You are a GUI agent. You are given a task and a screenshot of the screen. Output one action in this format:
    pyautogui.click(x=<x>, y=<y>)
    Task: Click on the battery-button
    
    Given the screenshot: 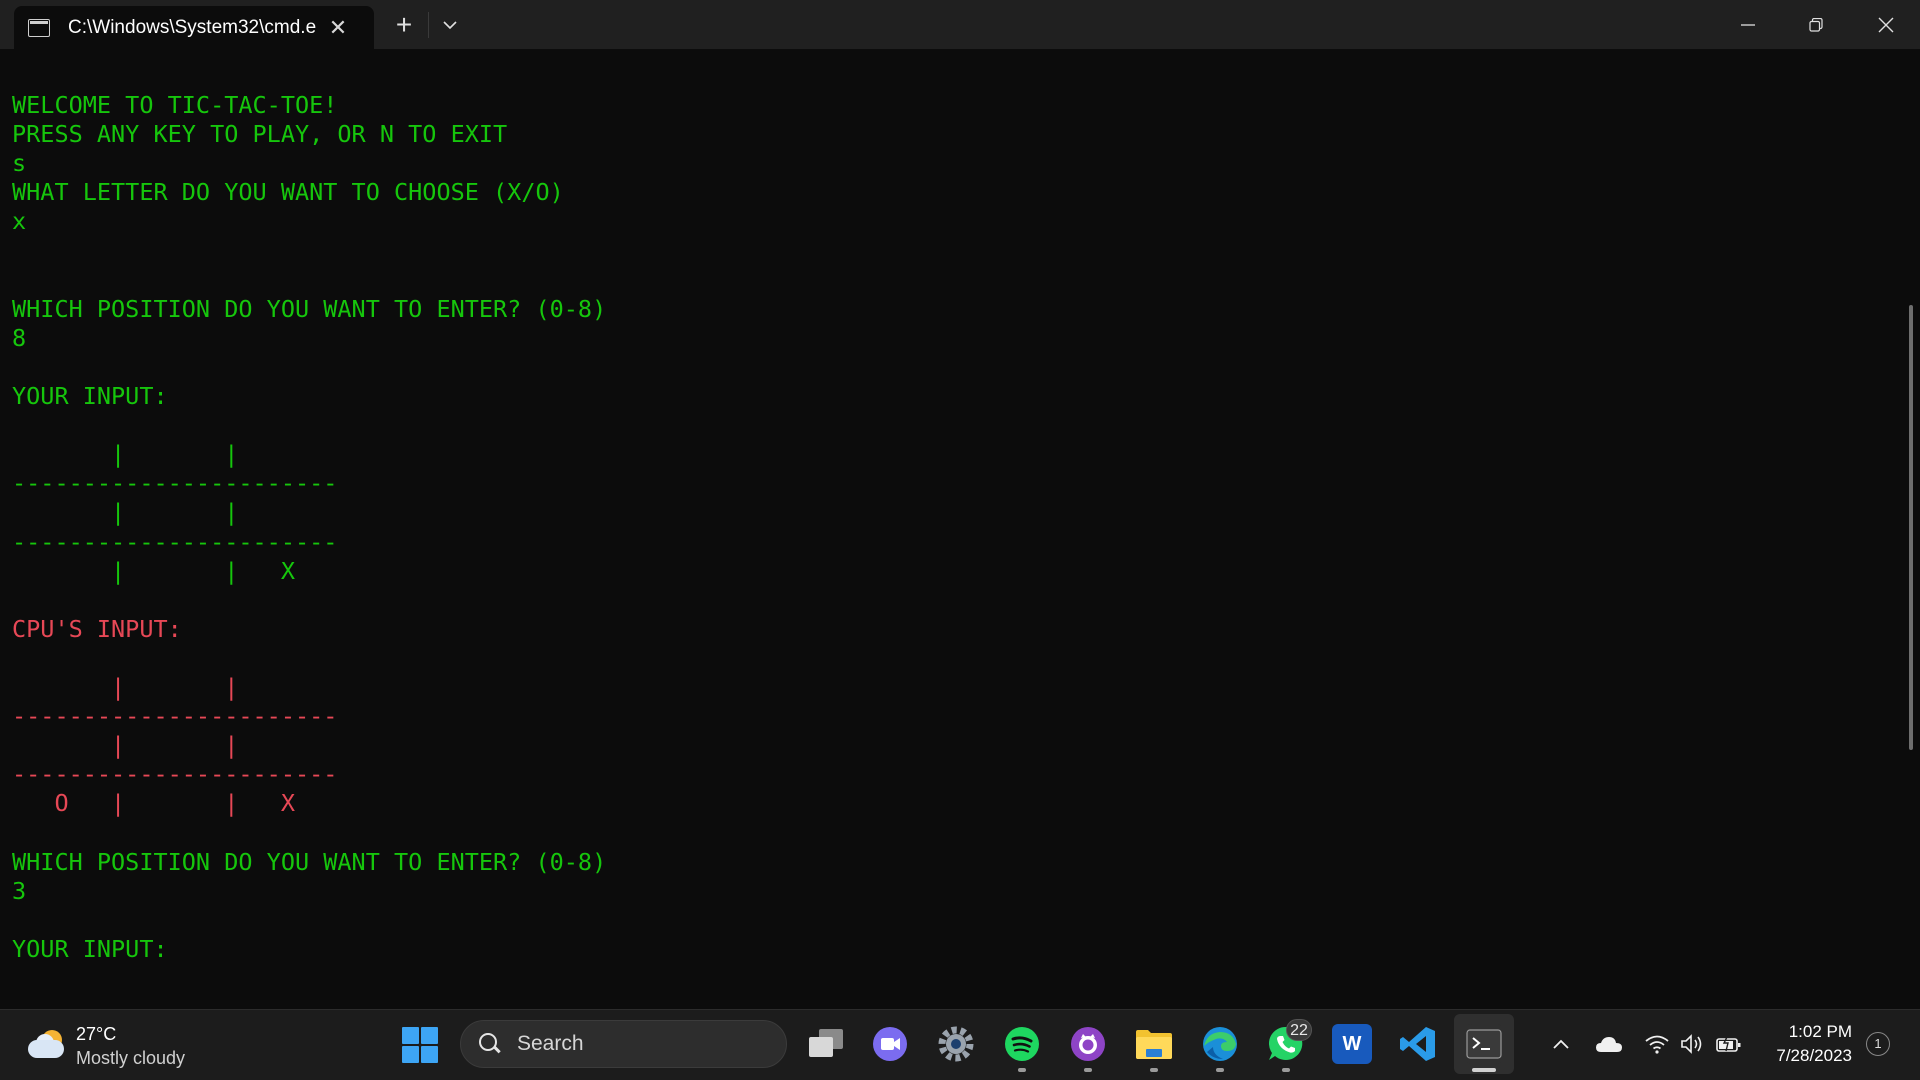 What is the action you would take?
    pyautogui.click(x=1729, y=1044)
    